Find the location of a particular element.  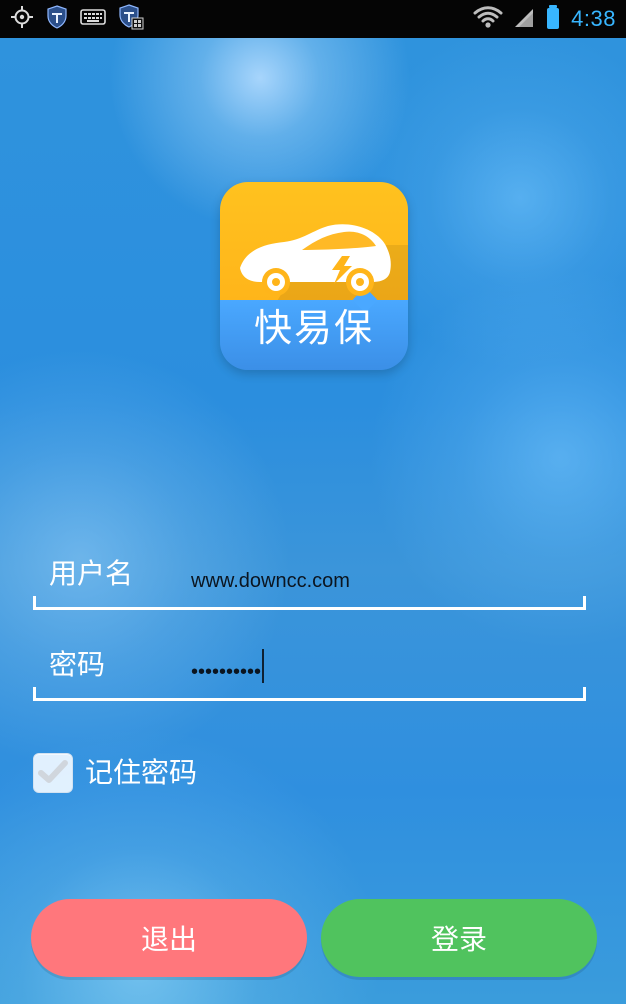

exit-button: 退出 is located at coordinates (169, 938).